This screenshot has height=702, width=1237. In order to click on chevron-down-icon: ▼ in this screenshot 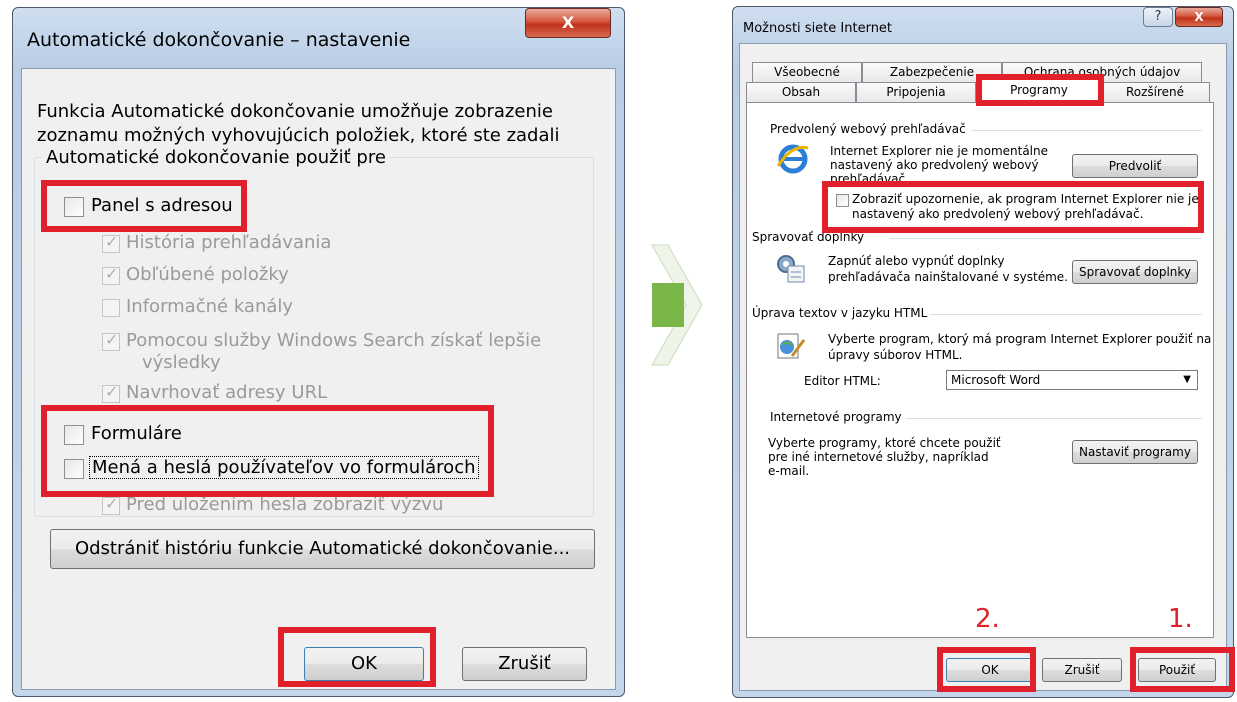, I will do `click(1187, 379)`.